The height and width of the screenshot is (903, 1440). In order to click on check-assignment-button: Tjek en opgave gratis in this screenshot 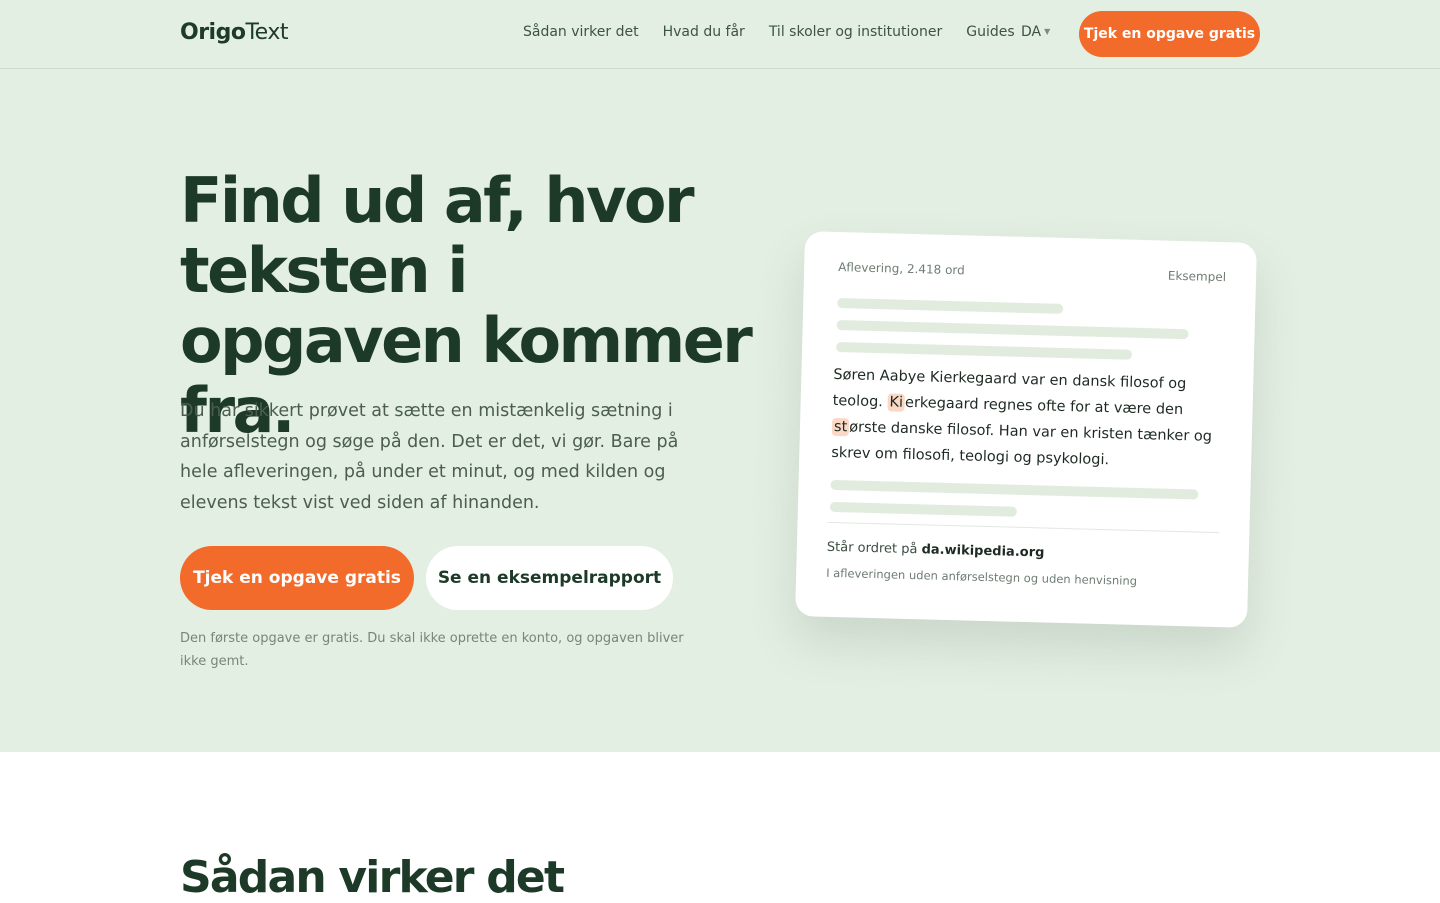, I will do `click(297, 578)`.